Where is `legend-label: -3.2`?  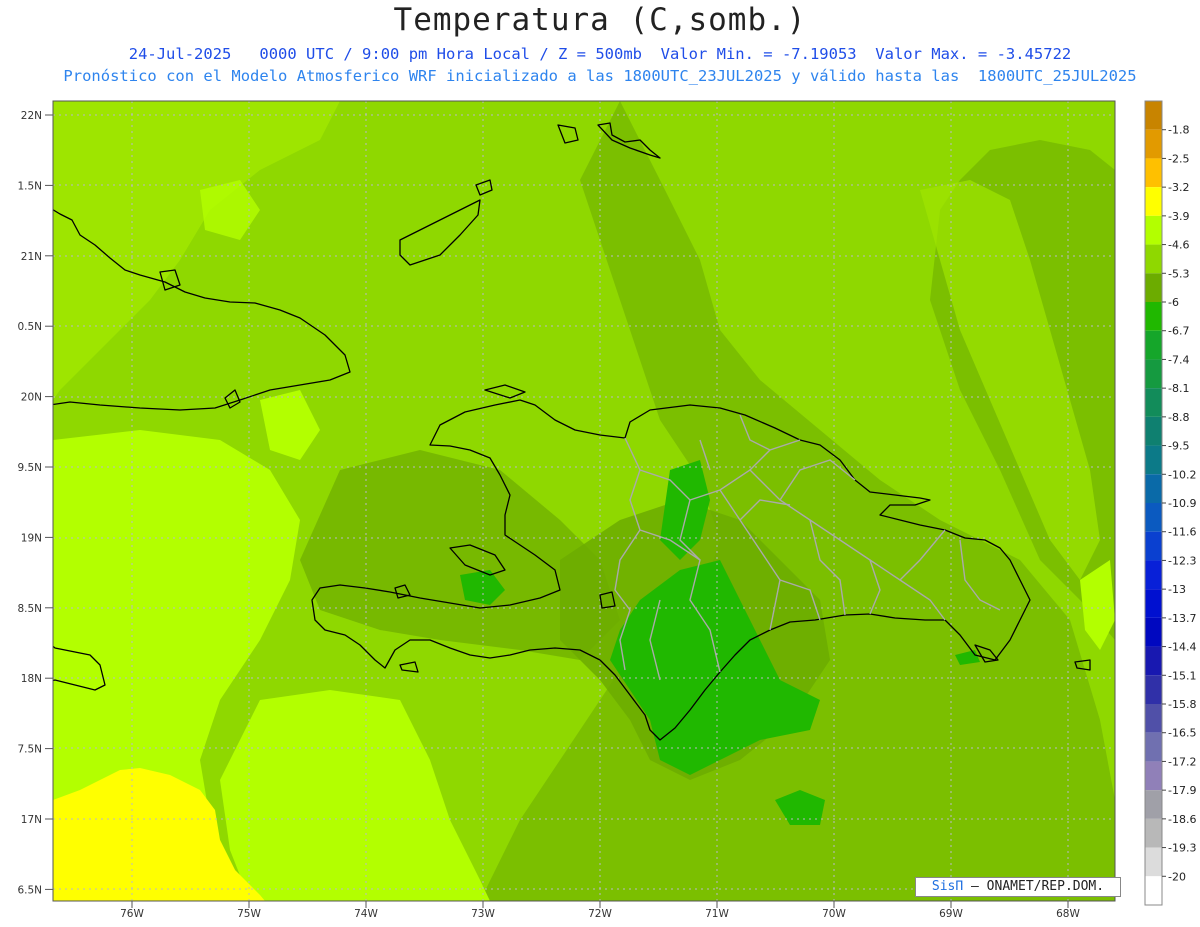
legend-label: -3.2 is located at coordinates (1178, 187).